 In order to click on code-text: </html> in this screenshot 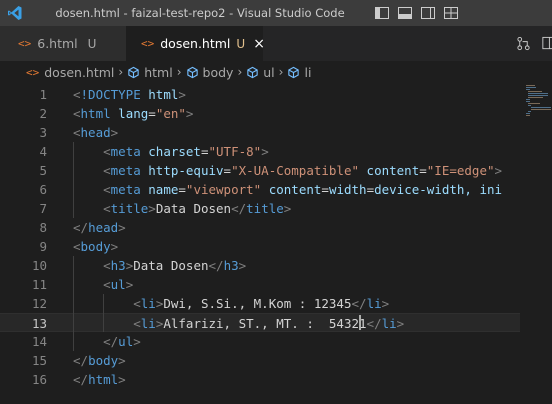, I will do `click(99, 379)`.